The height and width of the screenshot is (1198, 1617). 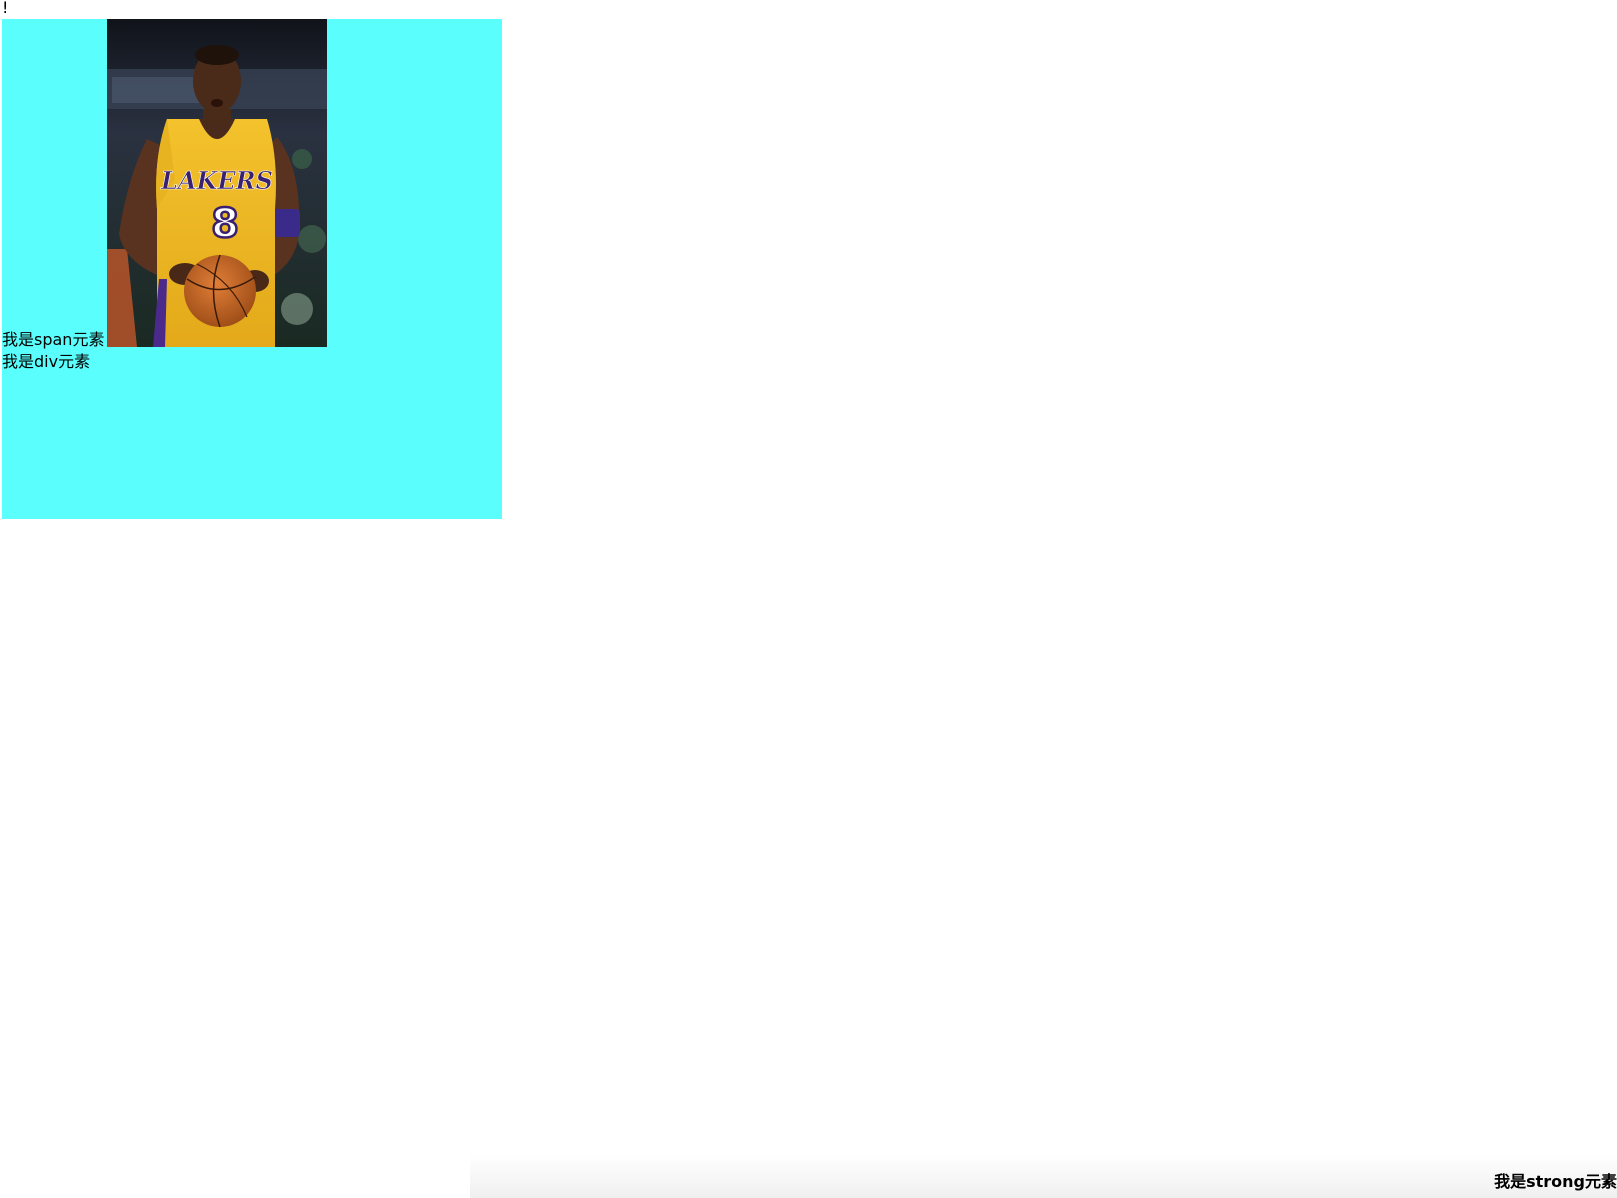 I want to click on strong-text: 我是strong元素, so click(x=1555, y=1181).